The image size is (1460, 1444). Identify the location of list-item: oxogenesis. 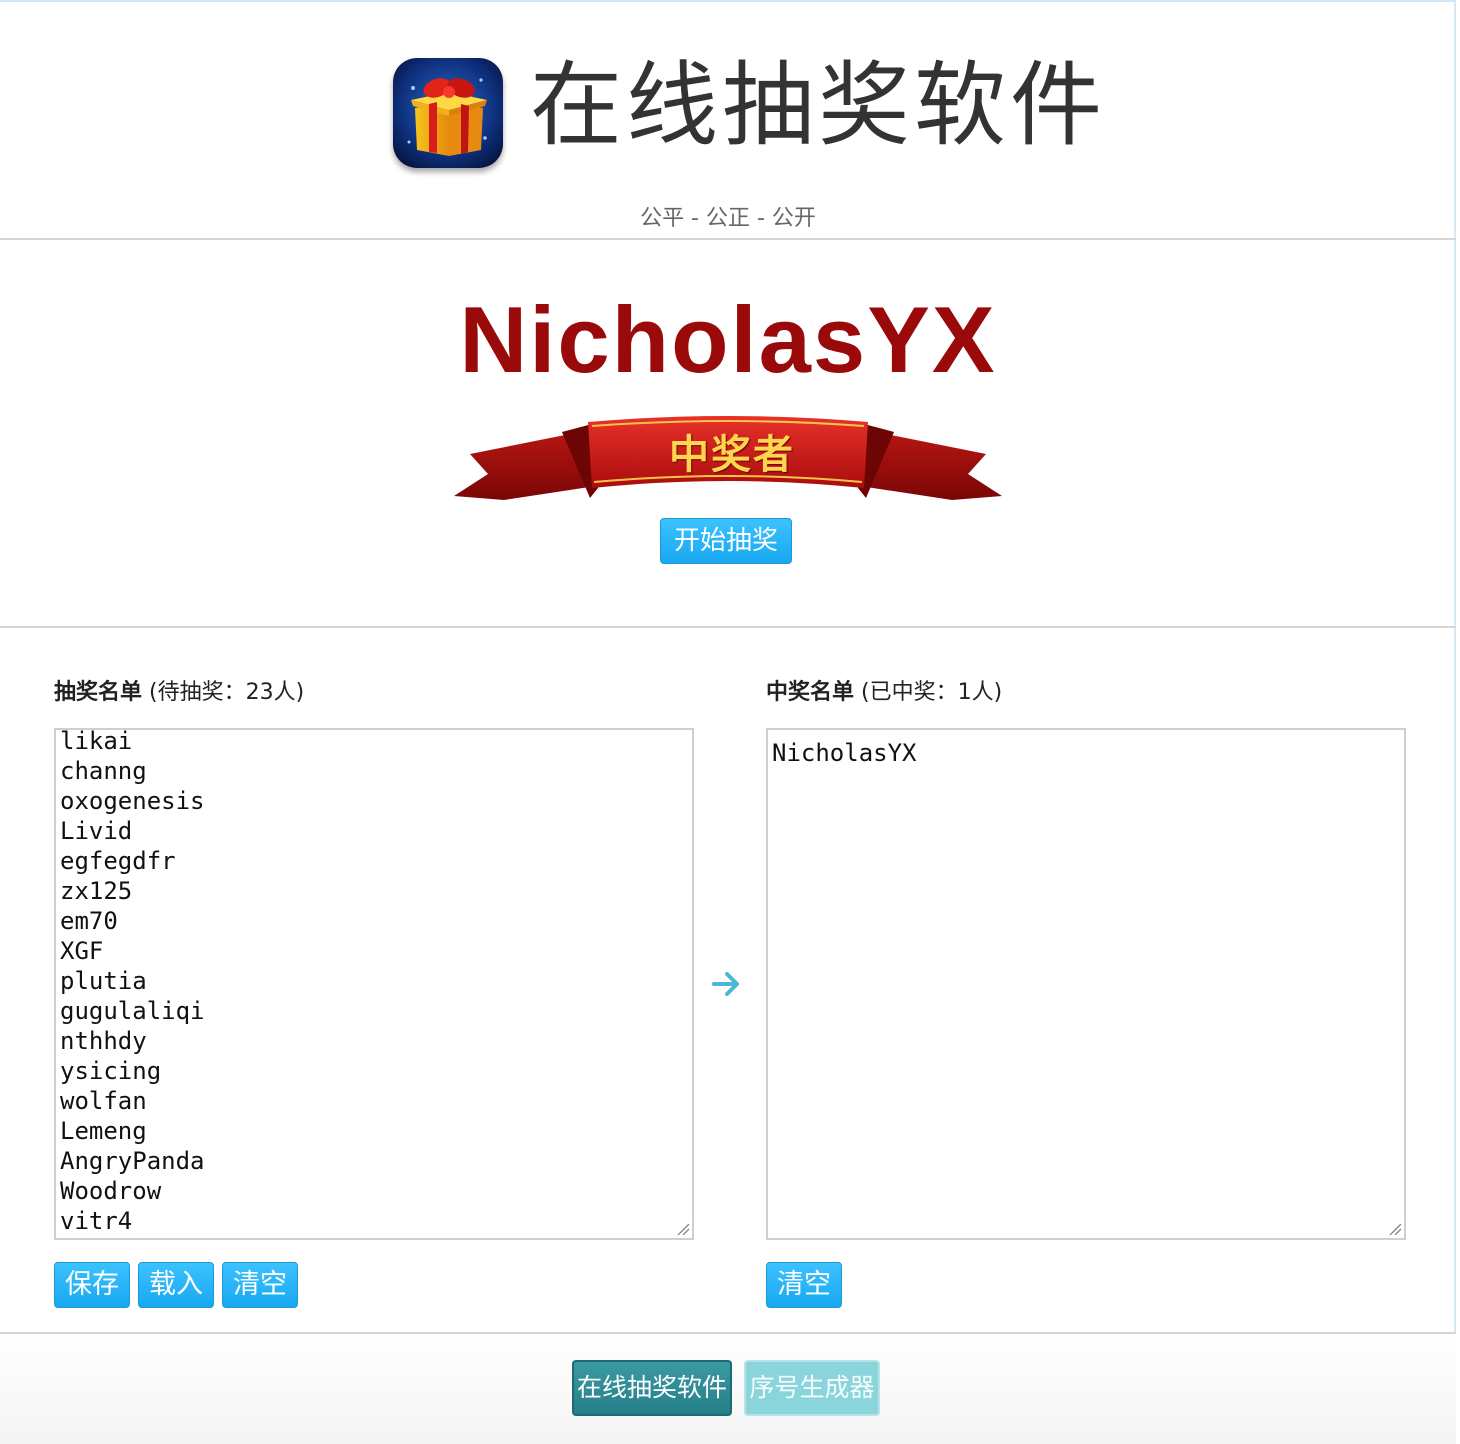
(132, 801).